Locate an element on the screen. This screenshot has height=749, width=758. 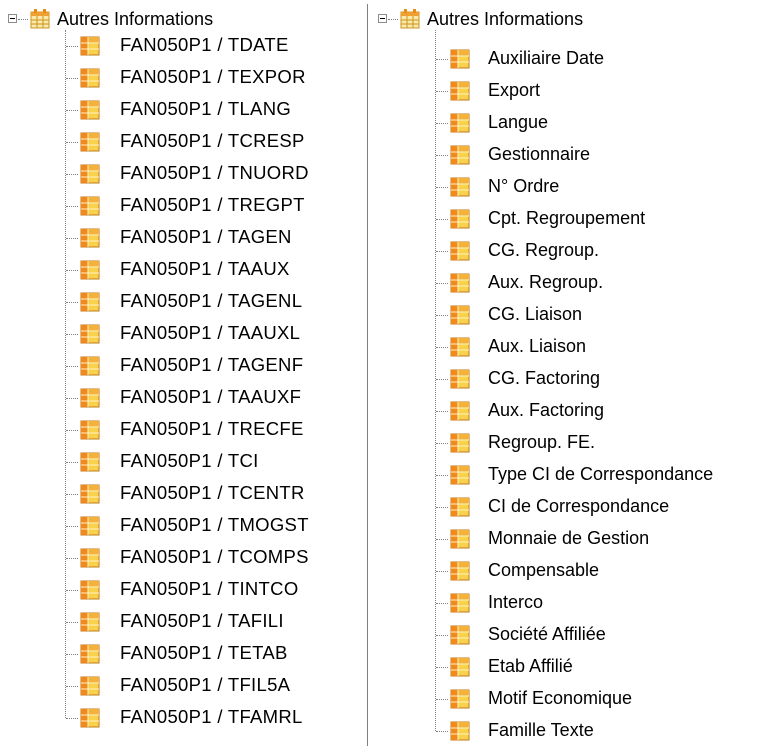
tree-item-label: FAN050P1 / TAFILI is located at coordinates (202, 620).